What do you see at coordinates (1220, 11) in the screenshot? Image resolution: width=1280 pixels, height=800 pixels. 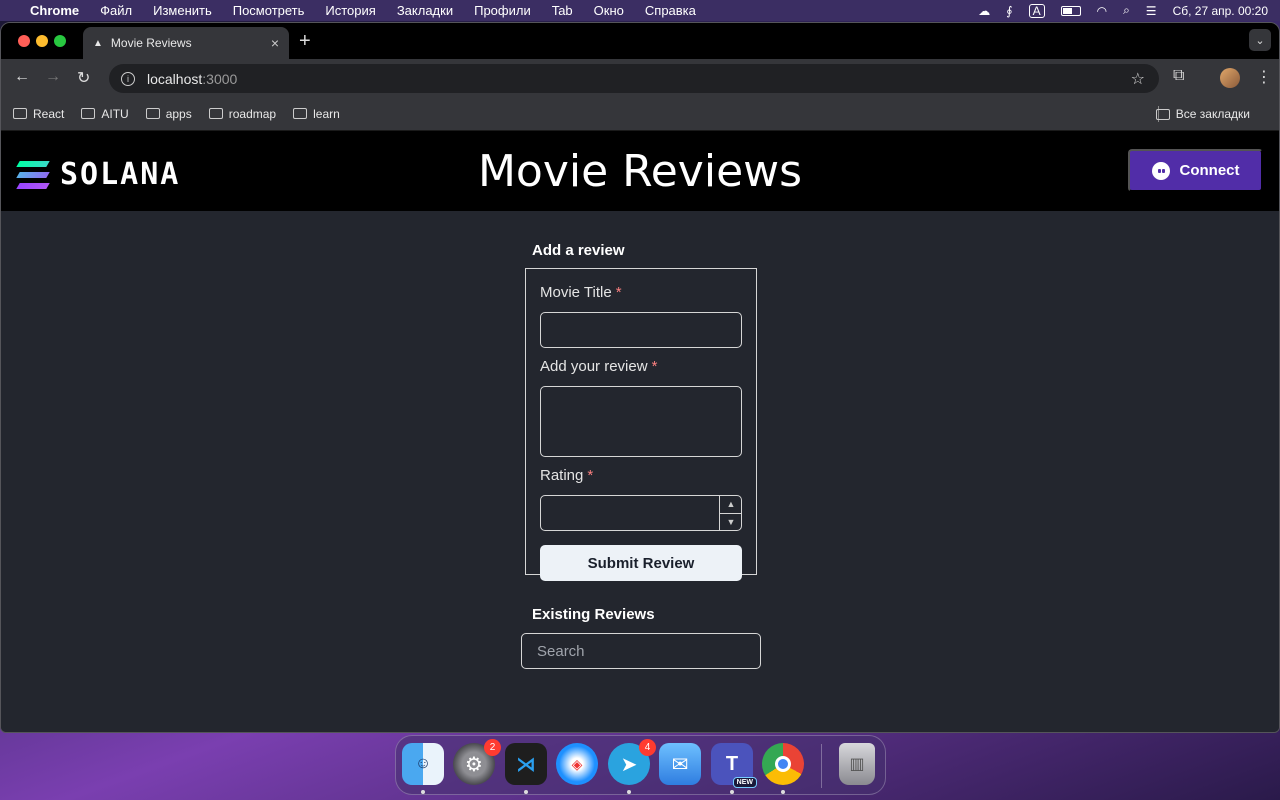 I see `menubar-datetime: Сб, 27 апр. 00:20` at bounding box center [1220, 11].